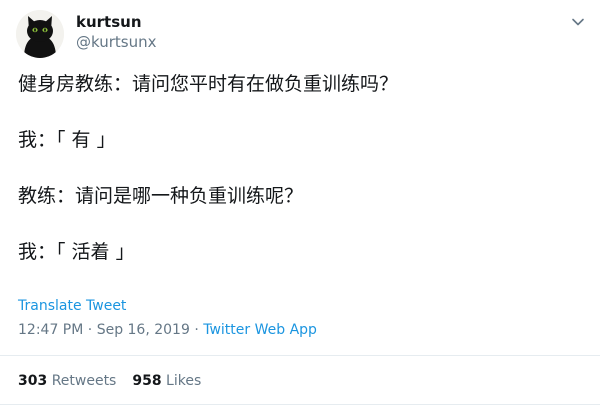 This screenshot has height=406, width=600. What do you see at coordinates (84, 381) in the screenshot?
I see `retweets-label: Retweets` at bounding box center [84, 381].